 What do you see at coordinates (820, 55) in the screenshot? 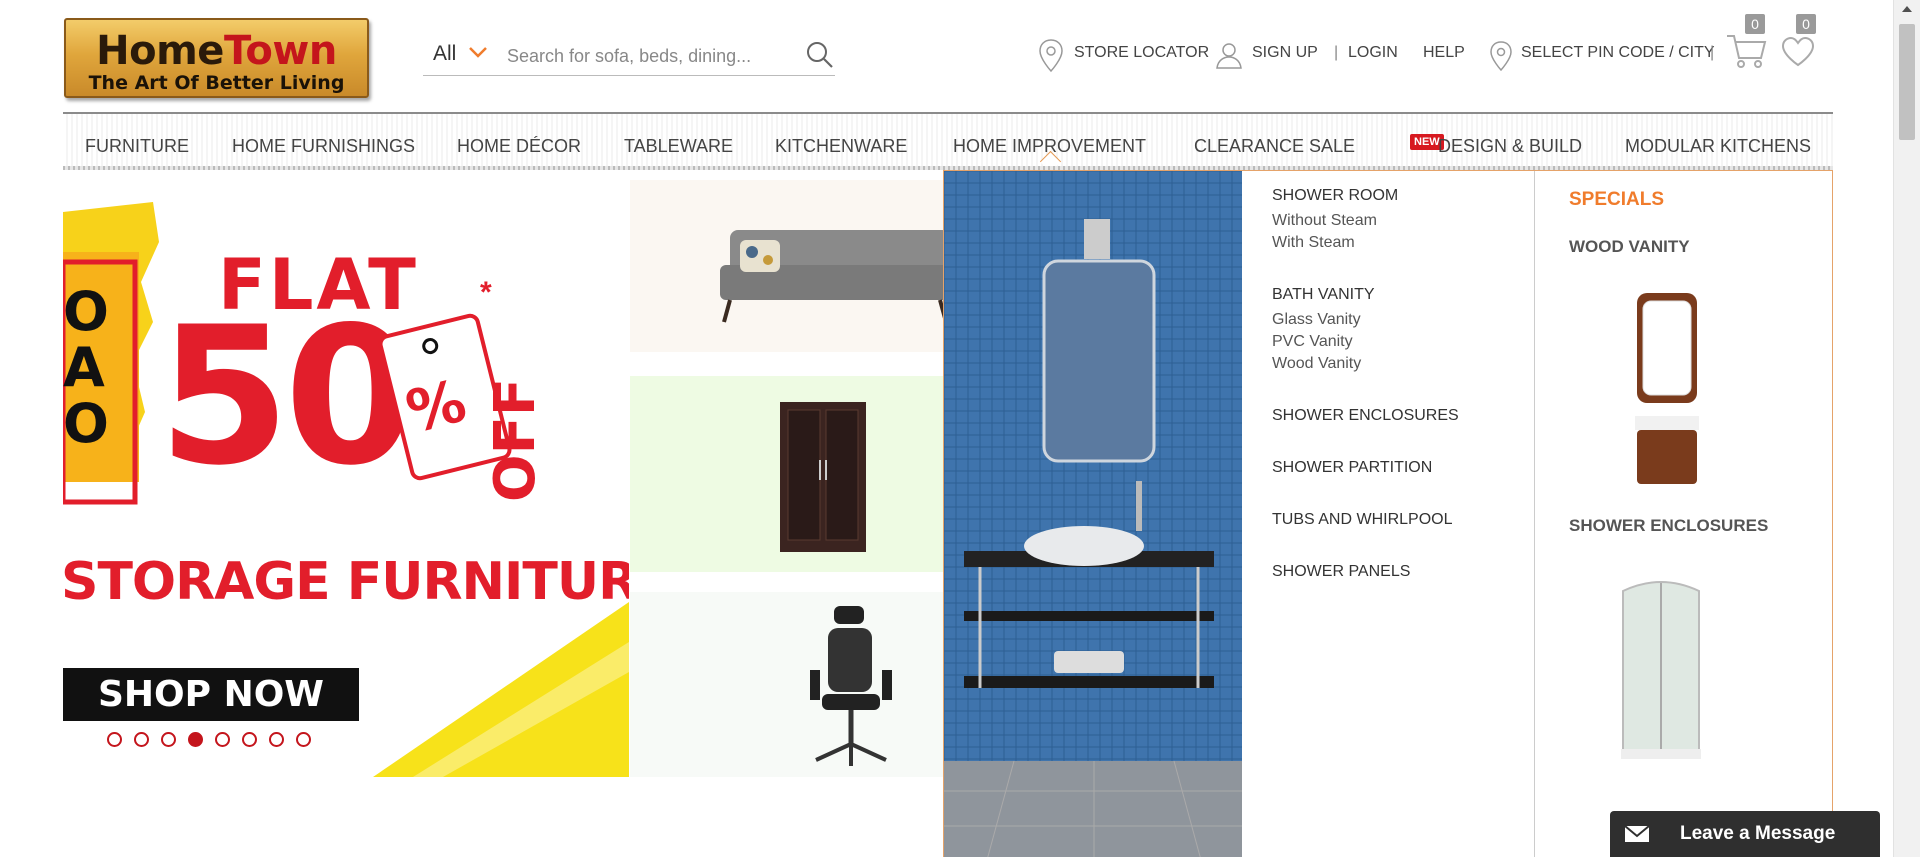
I see `search-icon` at bounding box center [820, 55].